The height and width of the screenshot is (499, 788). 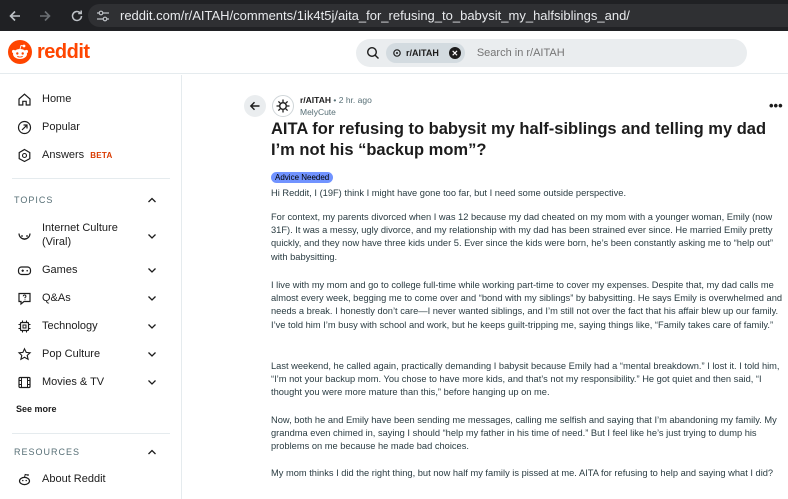 What do you see at coordinates (355, 100) in the screenshot?
I see `post-time: 2 hr. ago` at bounding box center [355, 100].